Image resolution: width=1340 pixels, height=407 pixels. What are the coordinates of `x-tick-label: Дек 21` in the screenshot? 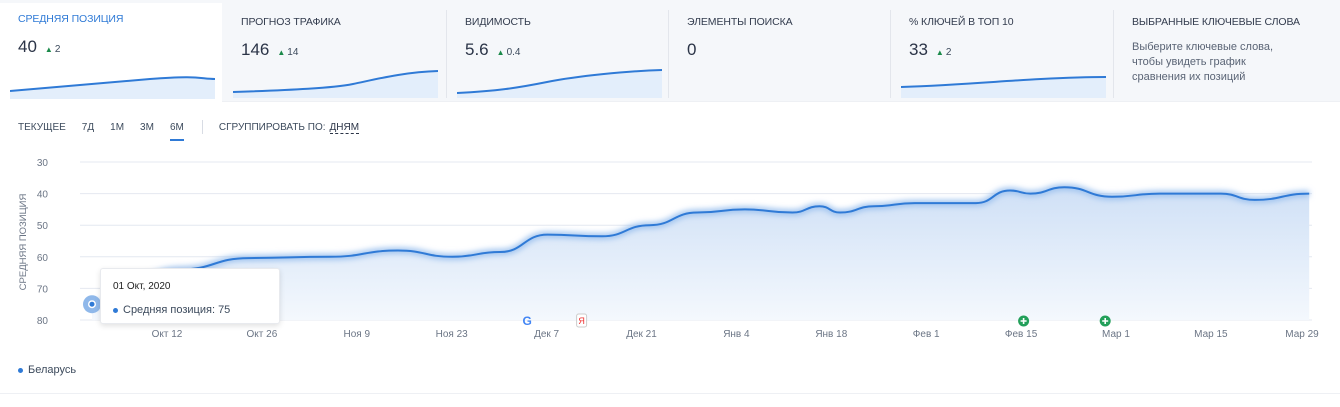 It's located at (641, 334).